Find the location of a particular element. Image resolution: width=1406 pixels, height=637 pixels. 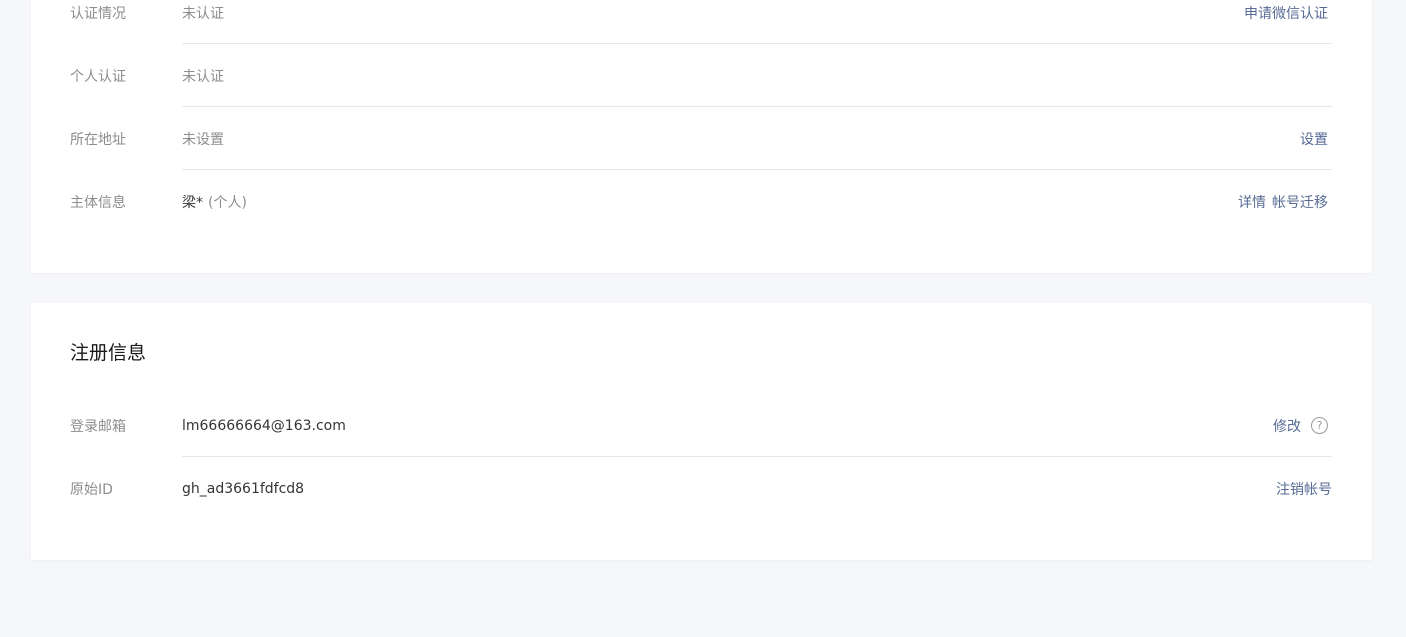

row-verification-status: 认证情况 未认证 申请微信认证 is located at coordinates (701, 22).